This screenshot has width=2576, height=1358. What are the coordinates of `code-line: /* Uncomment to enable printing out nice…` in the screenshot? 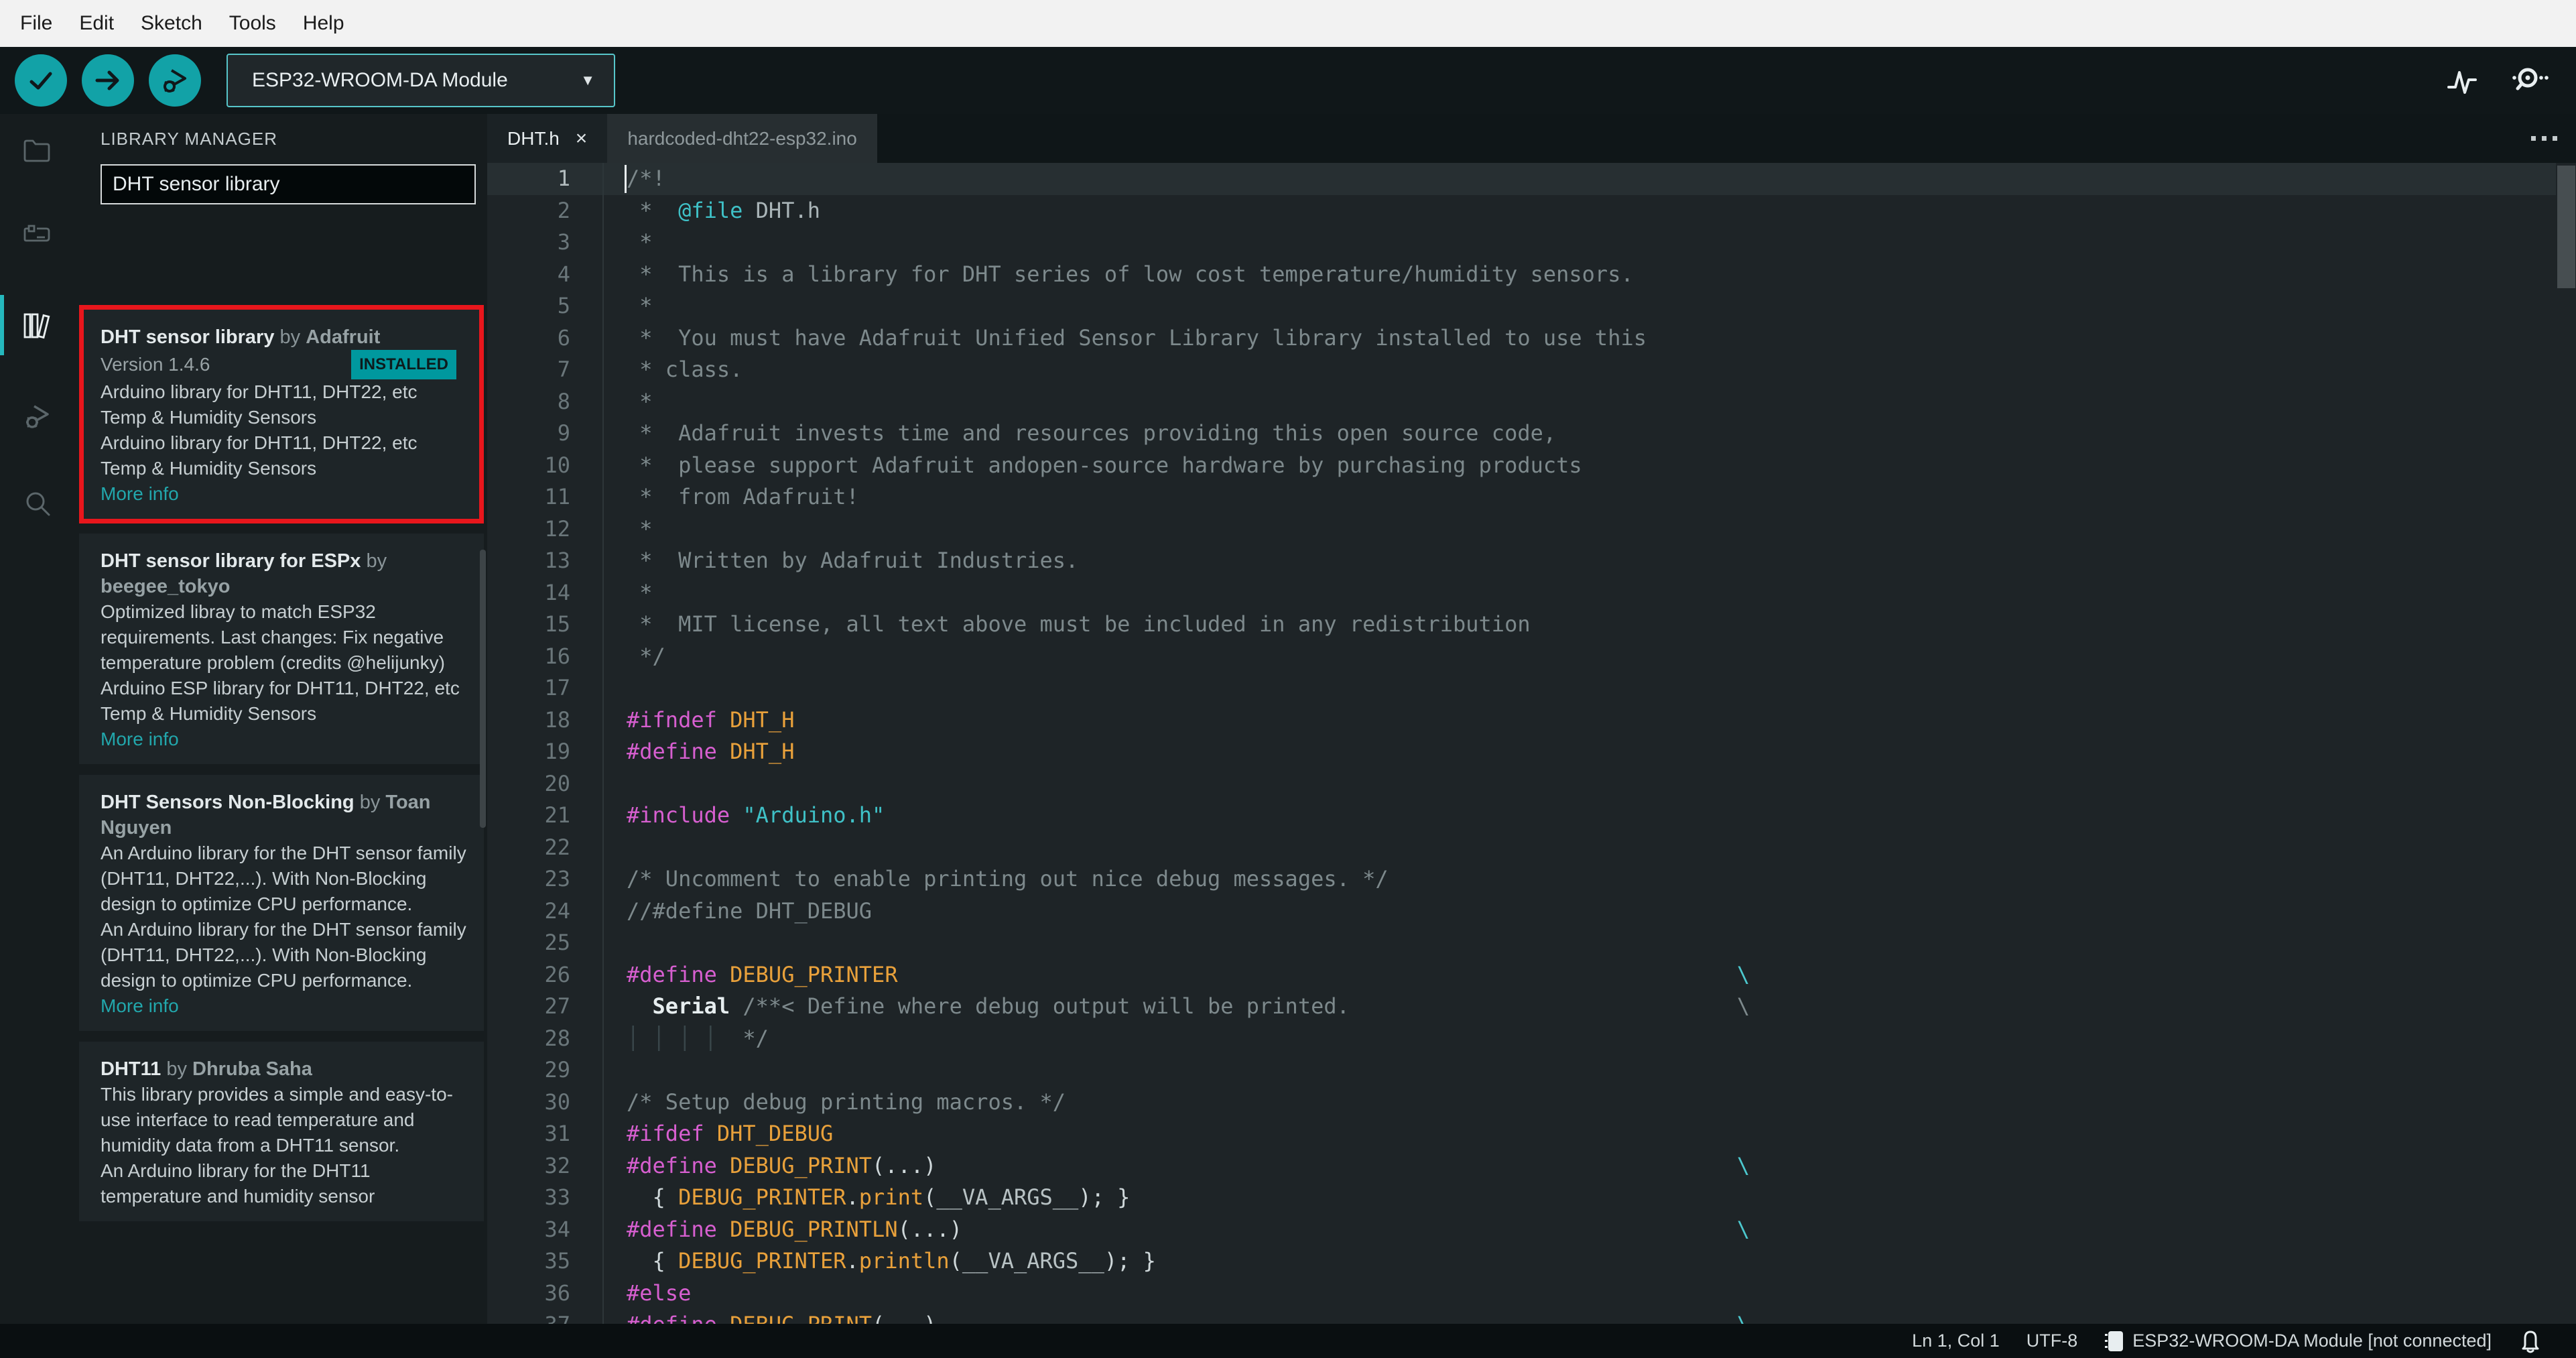 It's located at (1188, 879).